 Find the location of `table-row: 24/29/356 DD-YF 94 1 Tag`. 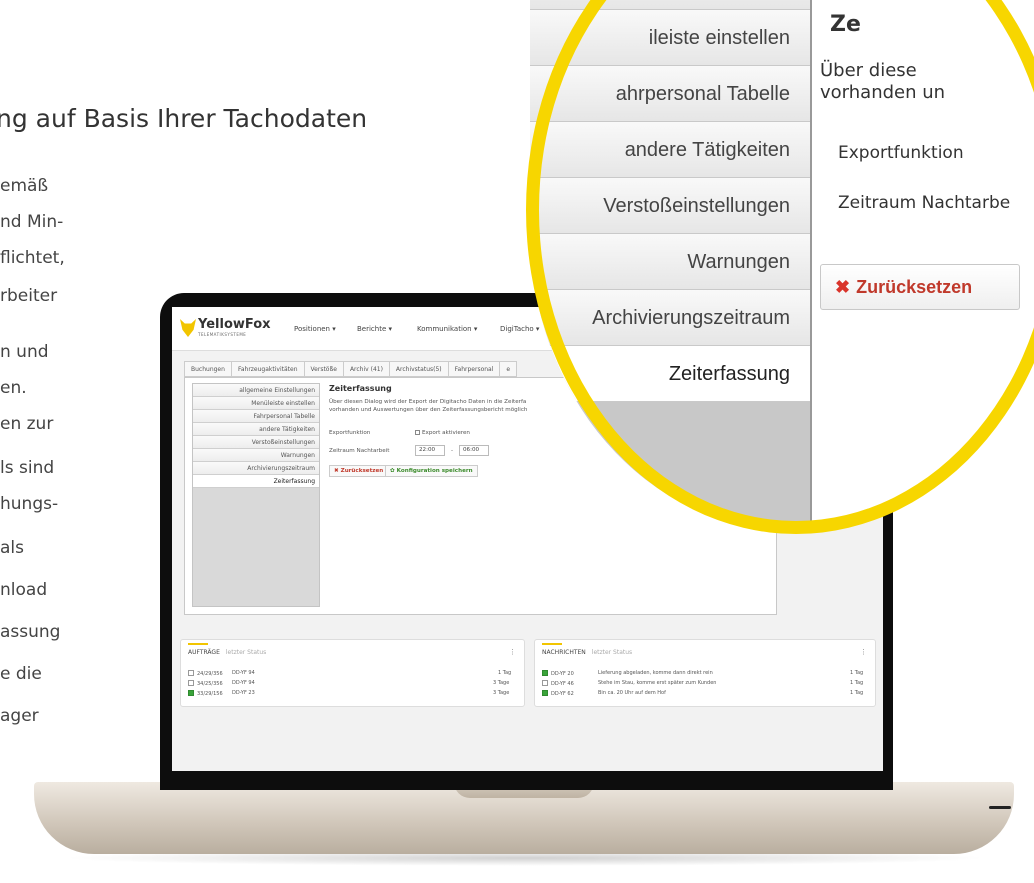

table-row: 24/29/356 DD-YF 94 1 Tag is located at coordinates (353, 673).